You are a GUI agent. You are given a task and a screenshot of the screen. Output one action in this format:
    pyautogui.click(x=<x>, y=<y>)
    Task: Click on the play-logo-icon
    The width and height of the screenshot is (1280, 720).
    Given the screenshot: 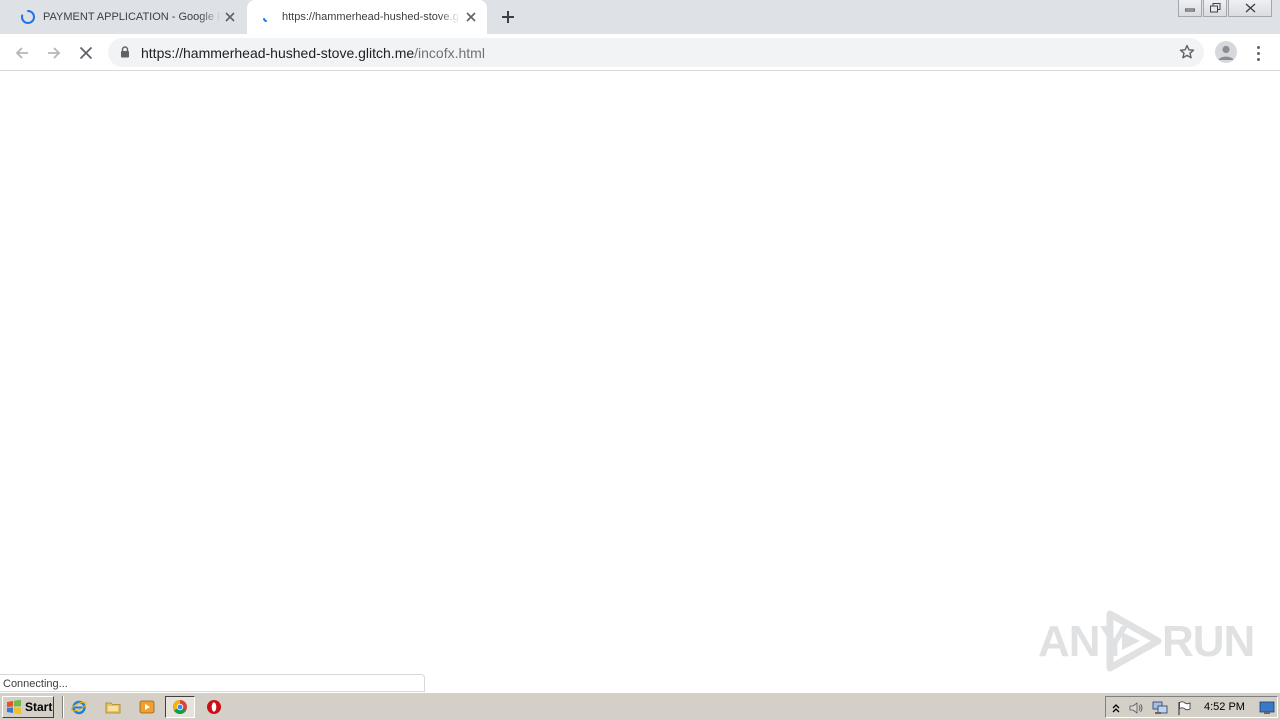 What is the action you would take?
    pyautogui.click(x=1134, y=641)
    